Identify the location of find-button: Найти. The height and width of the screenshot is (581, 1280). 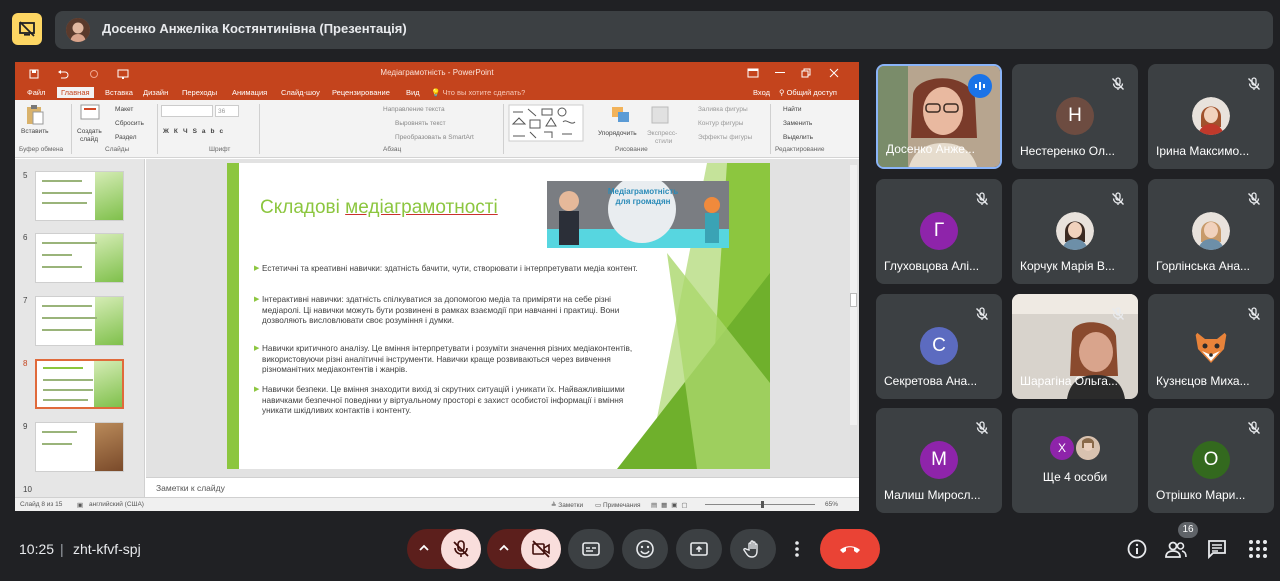
(792, 109).